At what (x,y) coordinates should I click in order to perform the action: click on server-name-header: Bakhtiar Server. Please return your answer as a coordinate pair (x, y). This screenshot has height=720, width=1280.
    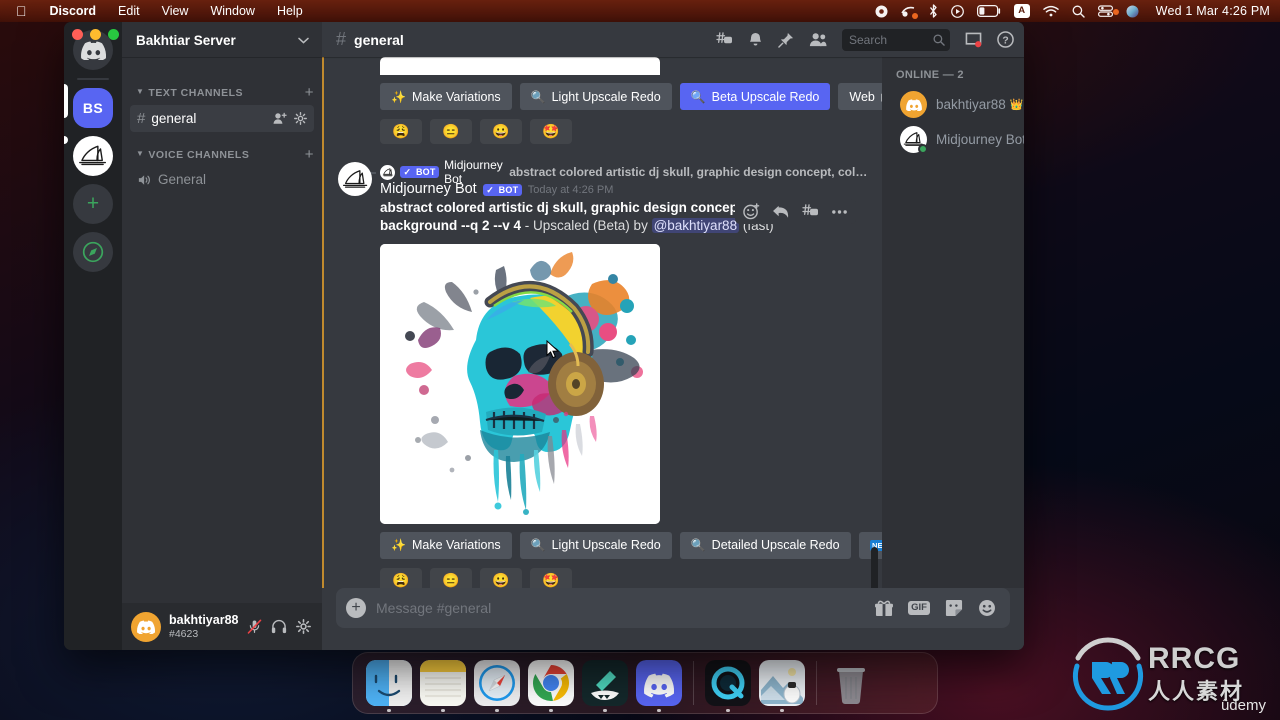
    Looking at the image, I should click on (222, 40).